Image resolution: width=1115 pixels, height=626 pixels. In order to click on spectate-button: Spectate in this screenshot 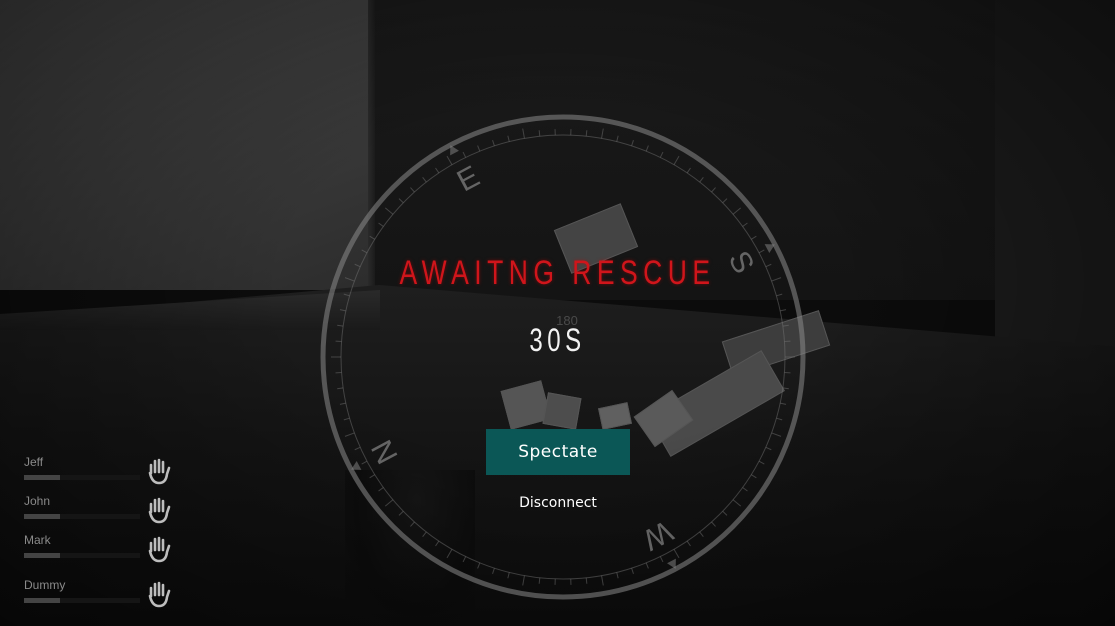, I will do `click(558, 452)`.